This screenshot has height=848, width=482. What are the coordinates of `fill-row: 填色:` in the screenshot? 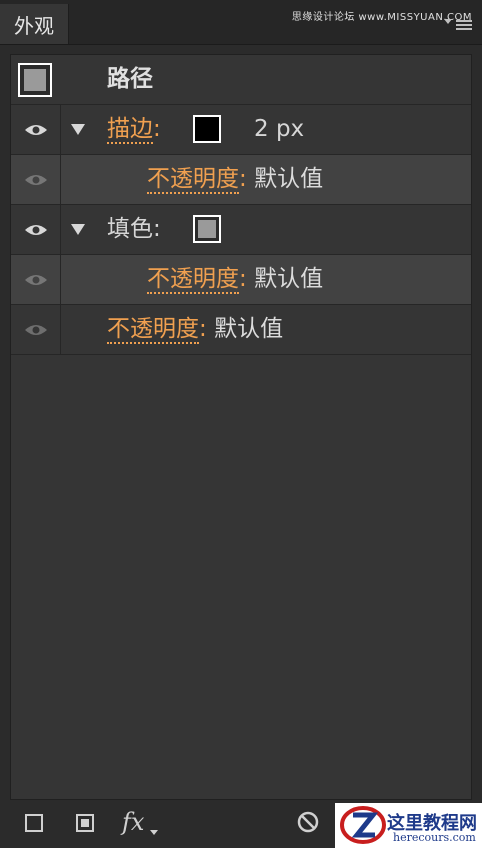 It's located at (241, 230).